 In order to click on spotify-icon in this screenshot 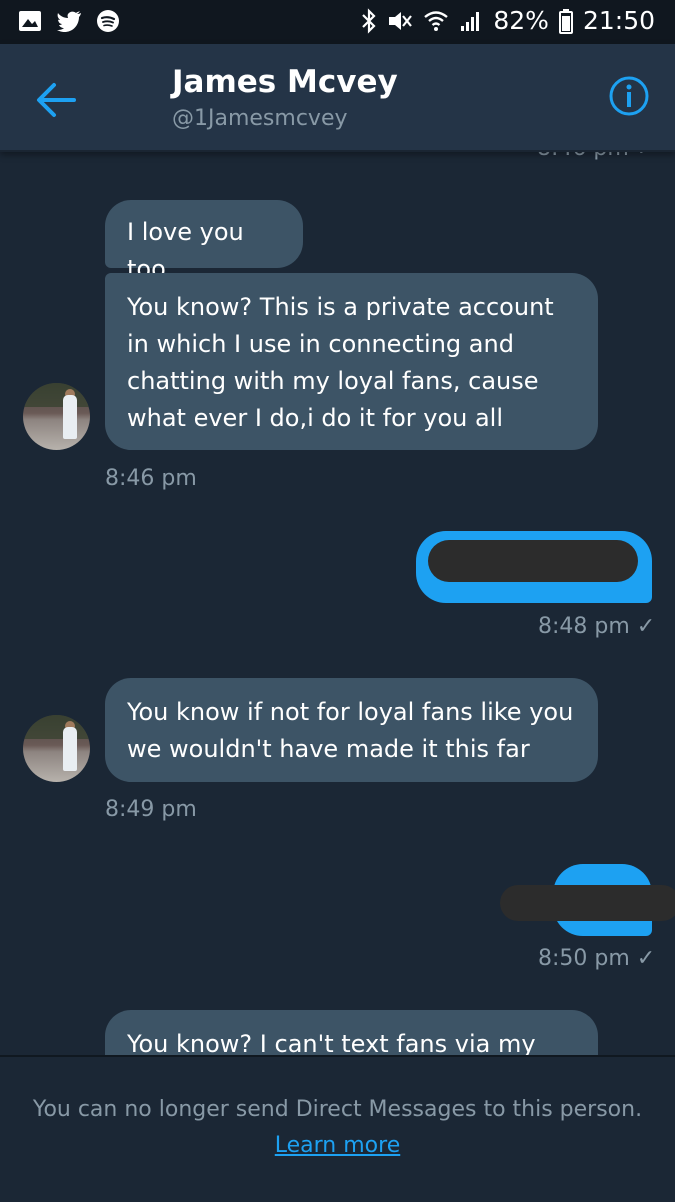, I will do `click(108, 21)`.